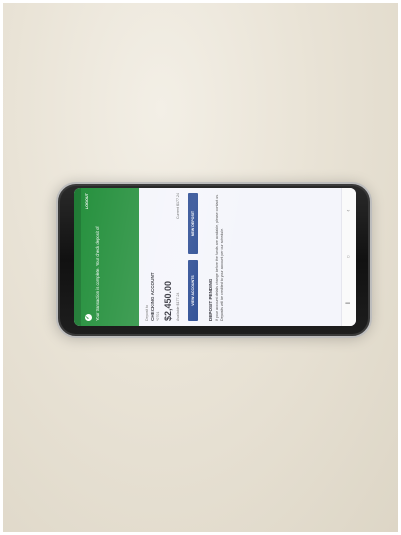 This screenshot has width=401, height=535. Describe the element at coordinates (168, 300) in the screenshot. I see `deposit-amount: $2,450.00` at that location.